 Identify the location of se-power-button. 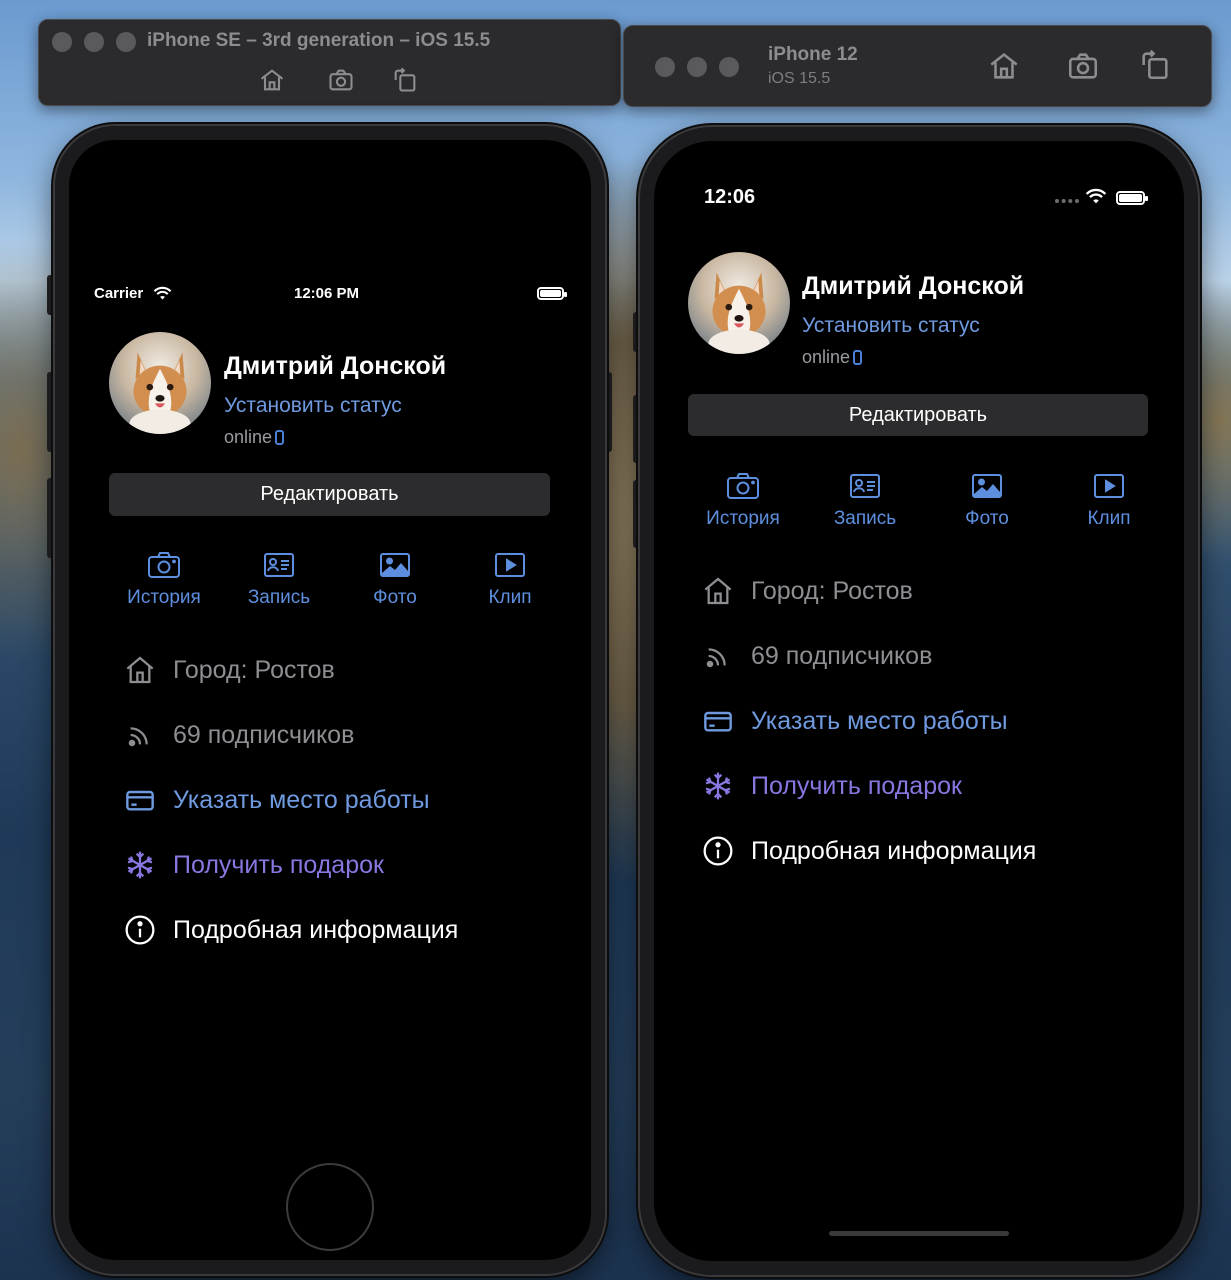
(608, 412).